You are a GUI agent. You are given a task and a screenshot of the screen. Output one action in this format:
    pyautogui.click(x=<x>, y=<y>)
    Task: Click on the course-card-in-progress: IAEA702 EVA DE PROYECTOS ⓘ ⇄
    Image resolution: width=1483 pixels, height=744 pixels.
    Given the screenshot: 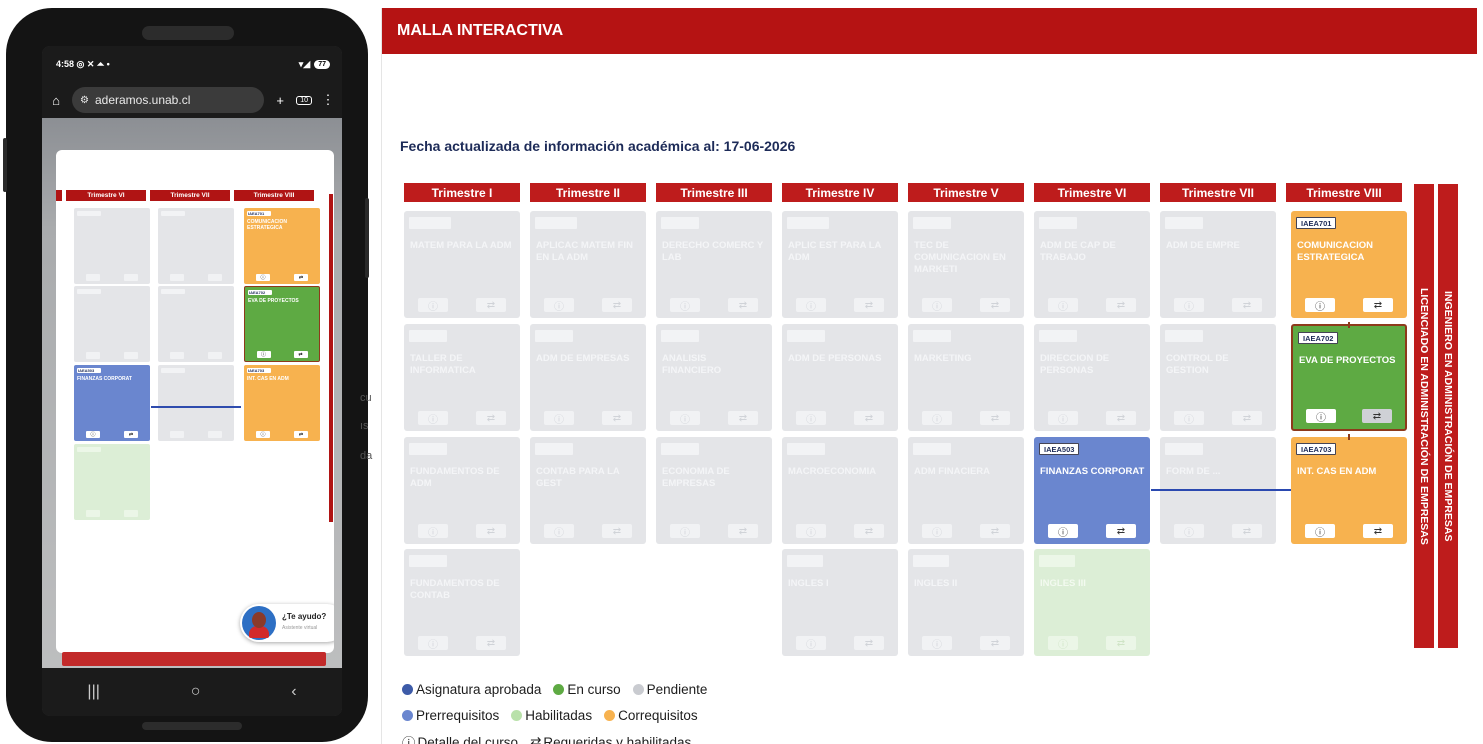 What is the action you would take?
    pyautogui.click(x=1349, y=377)
    